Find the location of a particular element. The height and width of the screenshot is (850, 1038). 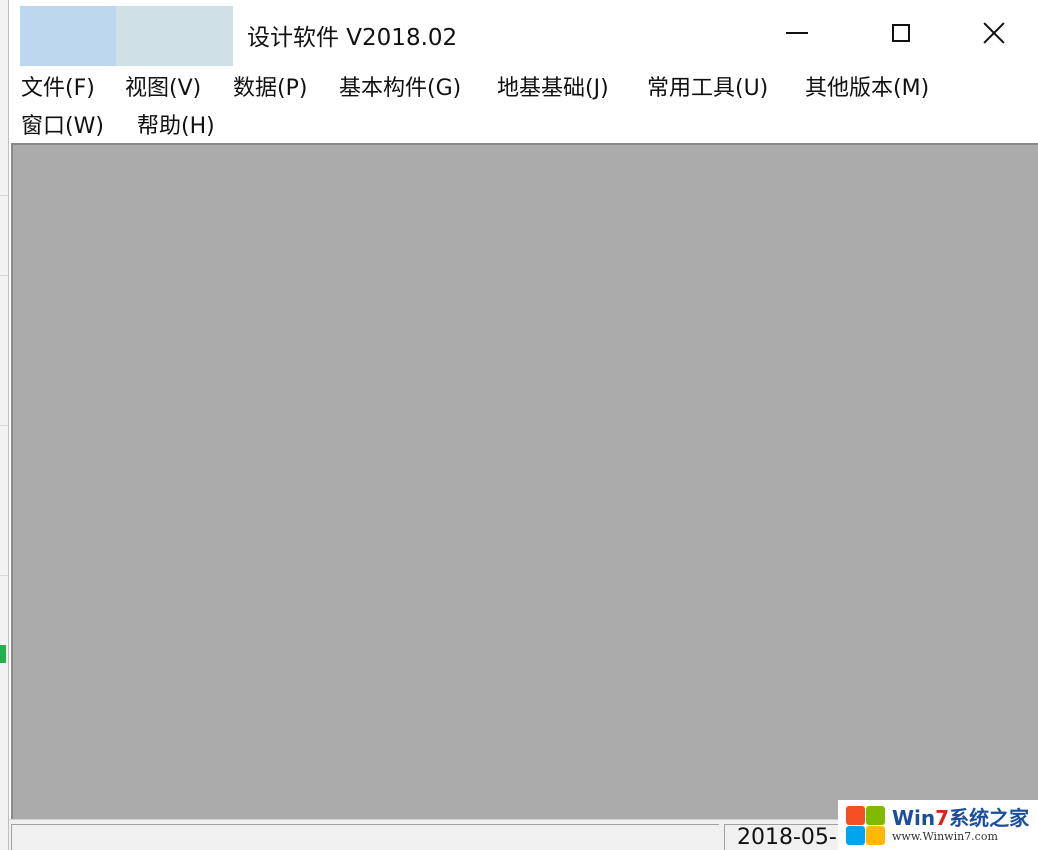

maximize-button is located at coordinates (901, 33).